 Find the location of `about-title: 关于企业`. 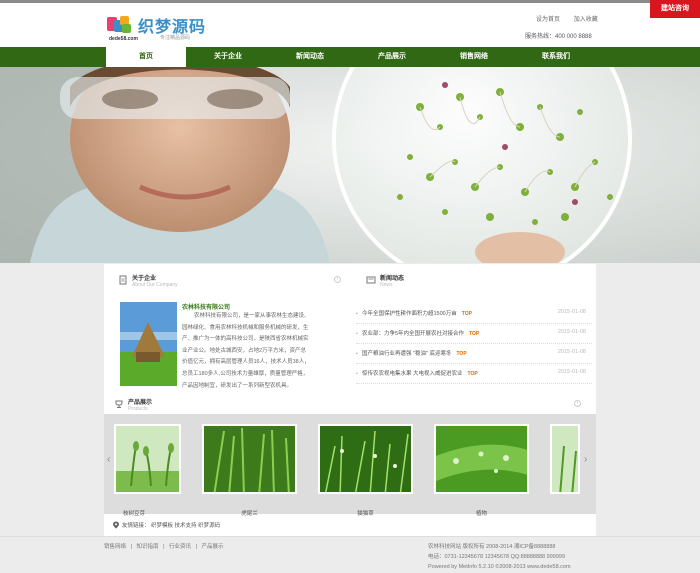

about-title: 关于企业 is located at coordinates (144, 279).